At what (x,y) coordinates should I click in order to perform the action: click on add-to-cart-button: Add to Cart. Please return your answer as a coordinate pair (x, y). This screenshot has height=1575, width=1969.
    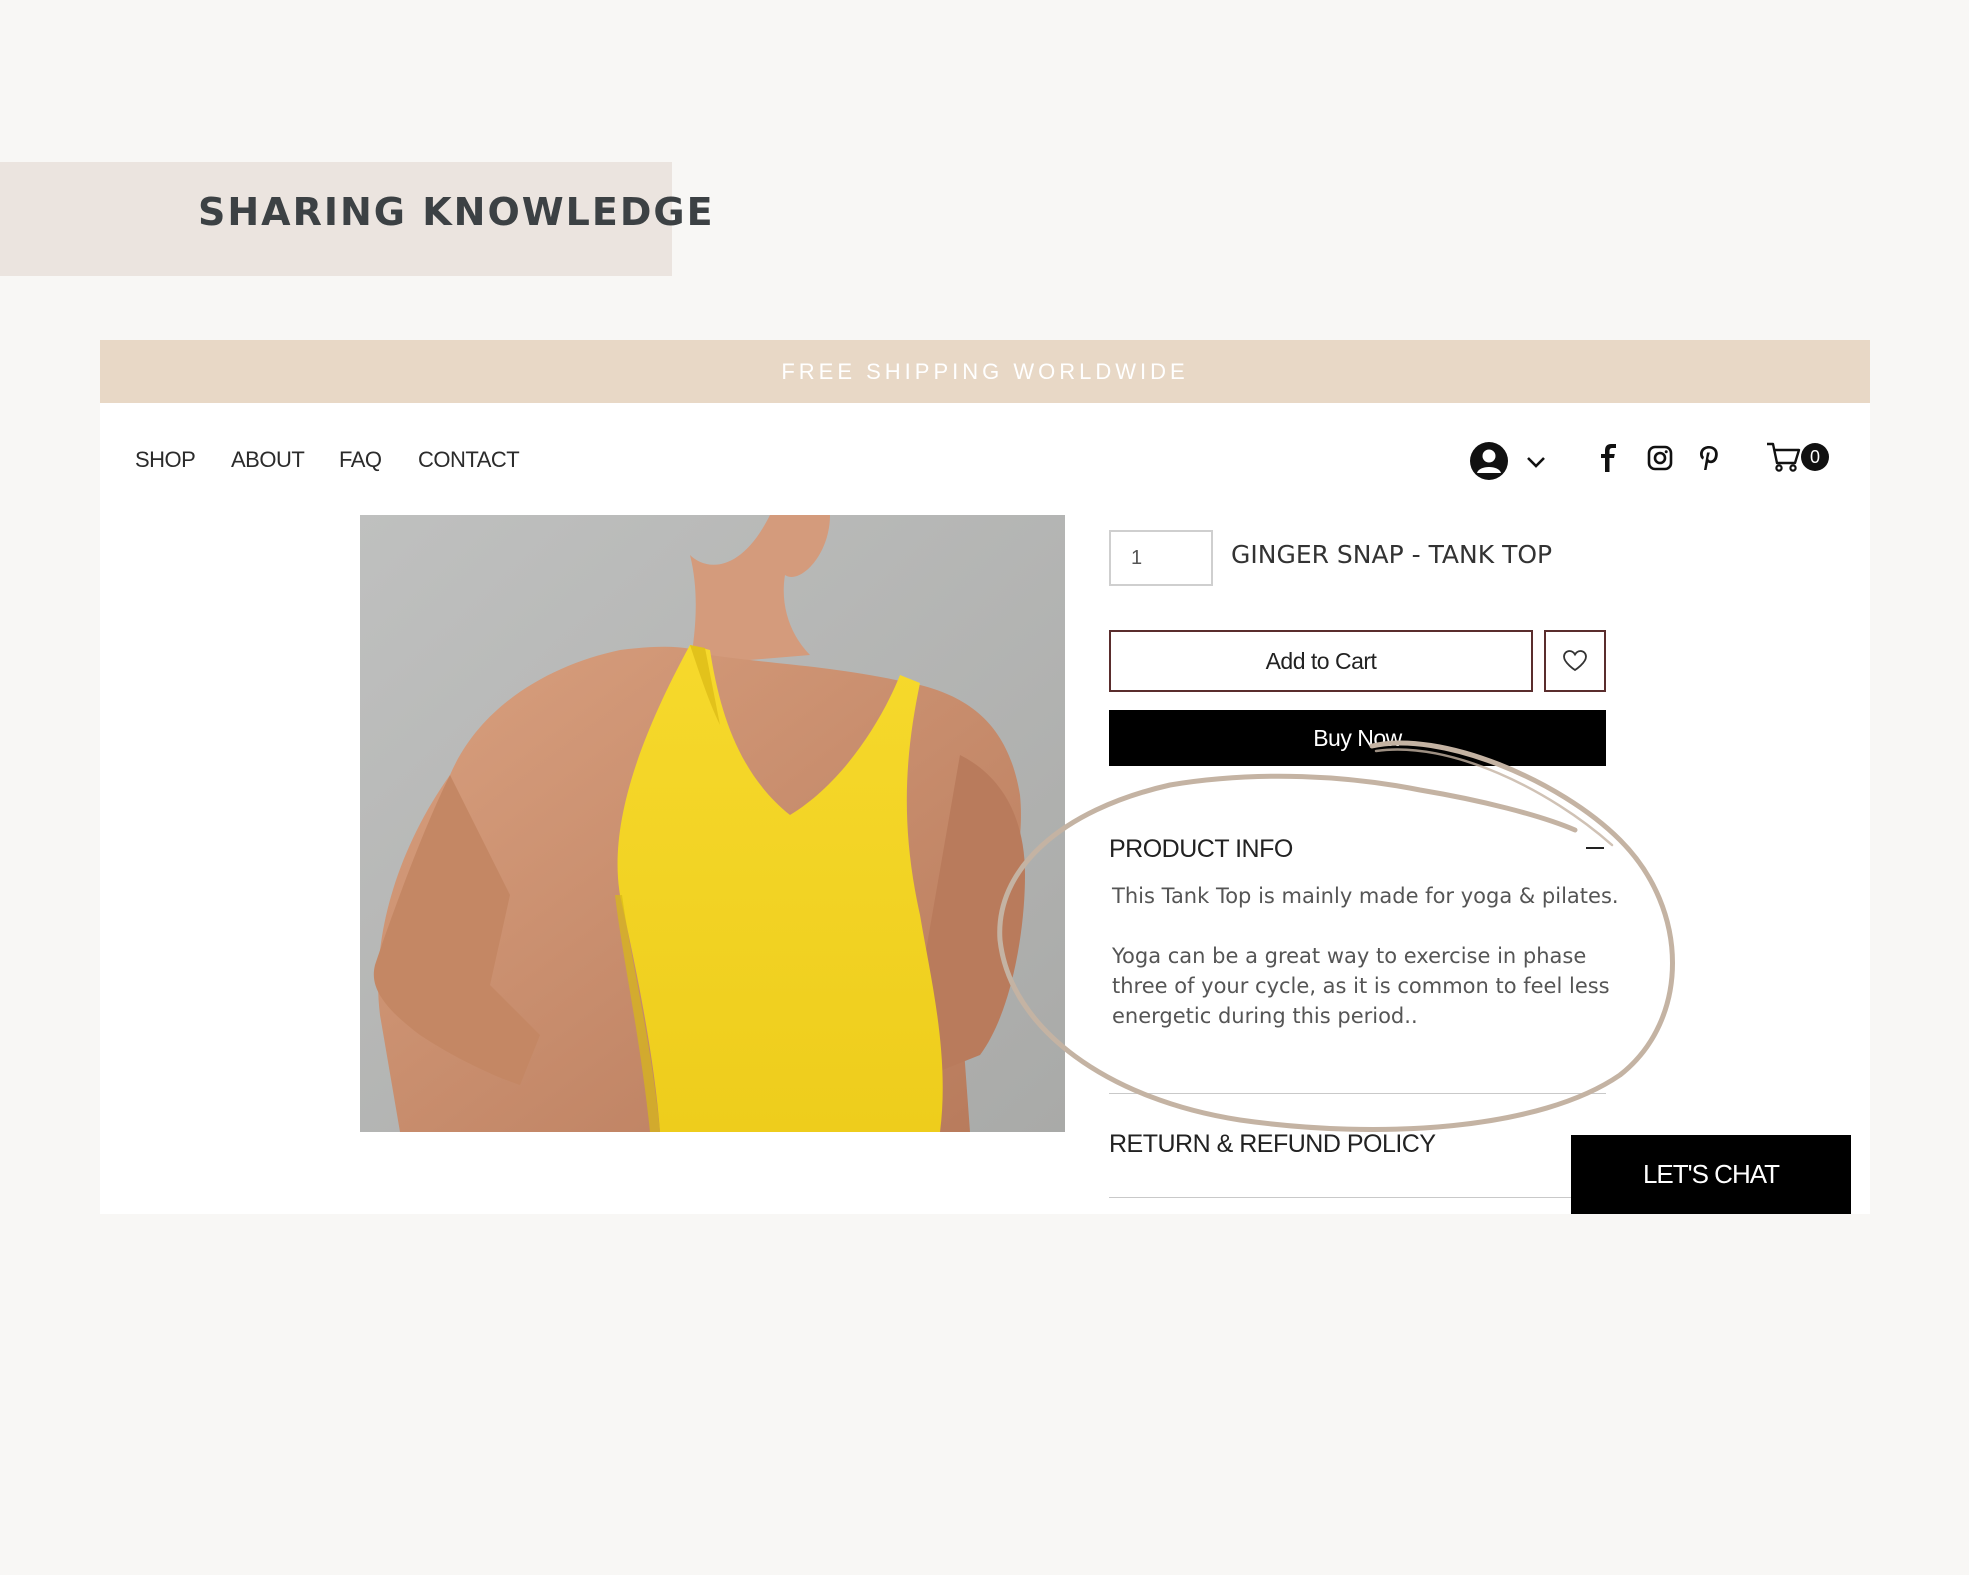
    Looking at the image, I should click on (1321, 661).